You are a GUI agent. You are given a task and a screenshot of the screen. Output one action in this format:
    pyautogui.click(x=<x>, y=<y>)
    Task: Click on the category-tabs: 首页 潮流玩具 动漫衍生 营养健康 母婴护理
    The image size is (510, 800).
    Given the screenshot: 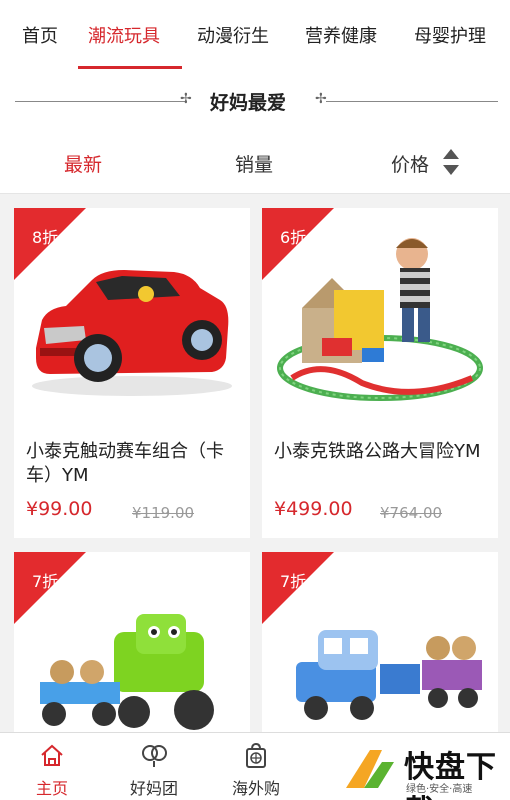 What is the action you would take?
    pyautogui.click(x=255, y=36)
    